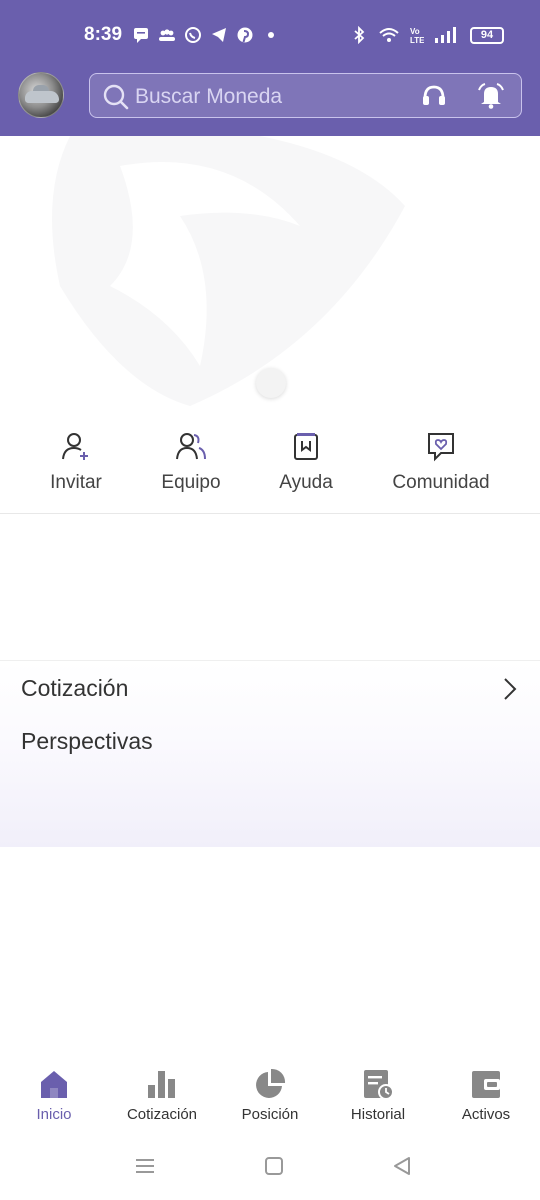 The width and height of the screenshot is (540, 1200). What do you see at coordinates (162, 1114) in the screenshot?
I see `nav-quotes-label: Cotización` at bounding box center [162, 1114].